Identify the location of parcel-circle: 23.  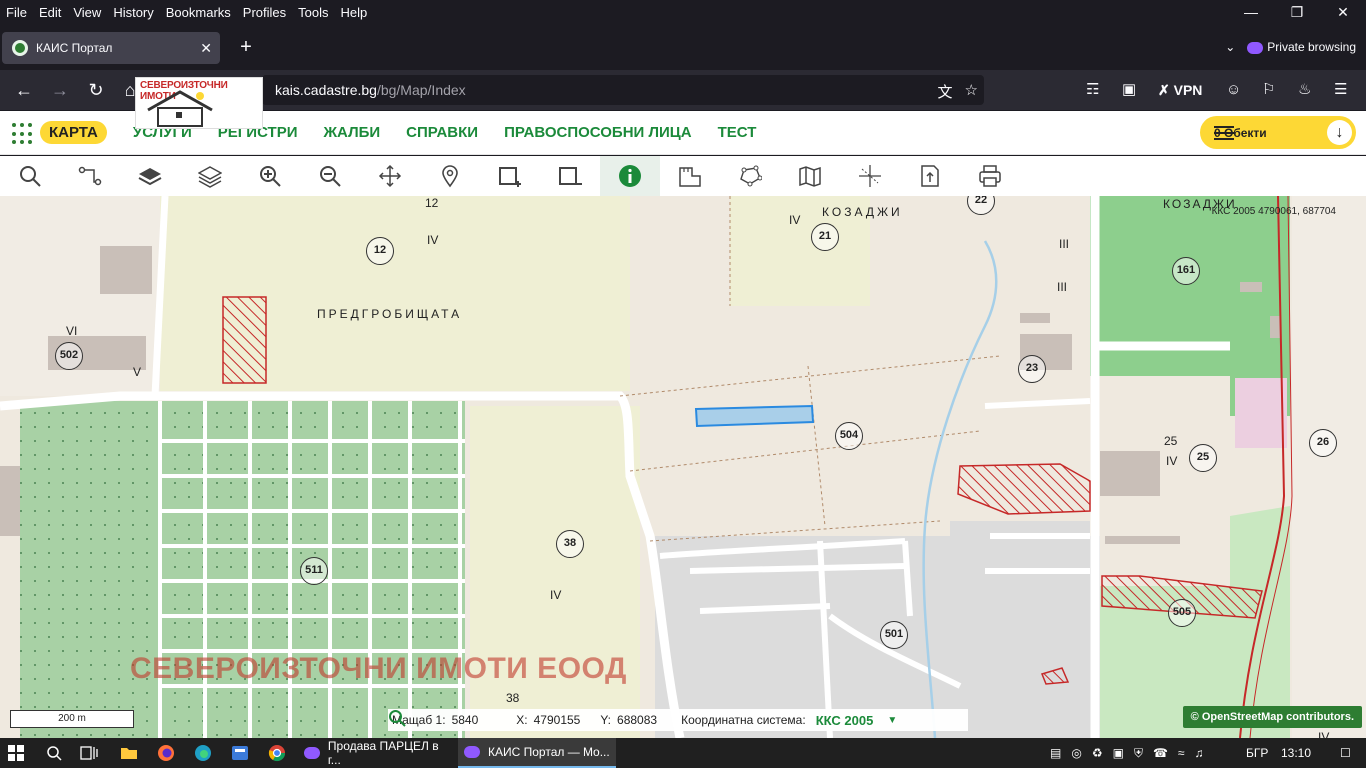
(1032, 369).